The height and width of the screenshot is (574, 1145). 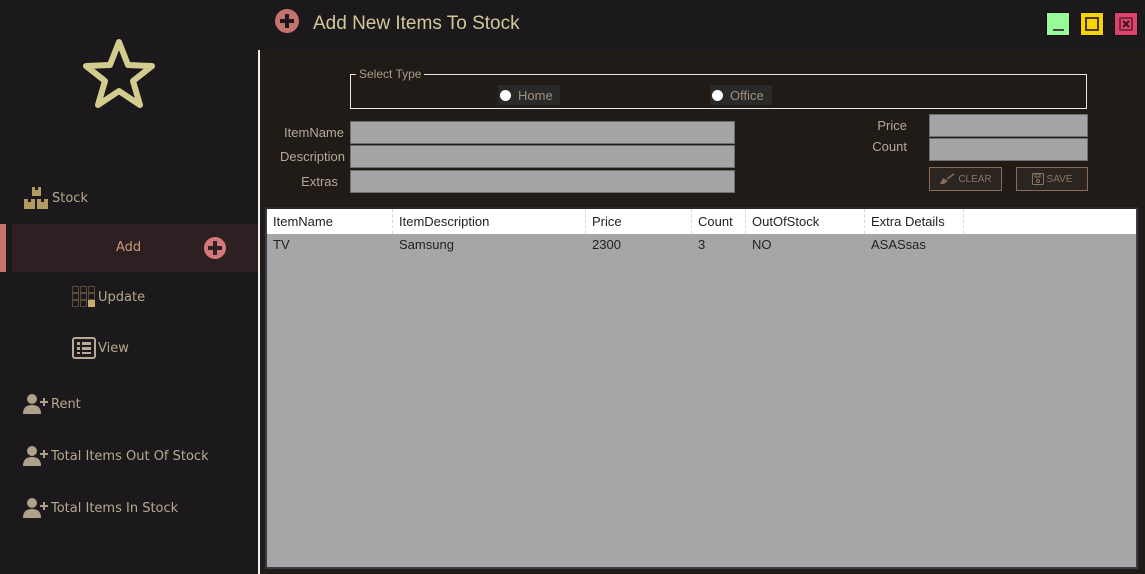 What do you see at coordinates (542, 181) in the screenshot?
I see `extras-input` at bounding box center [542, 181].